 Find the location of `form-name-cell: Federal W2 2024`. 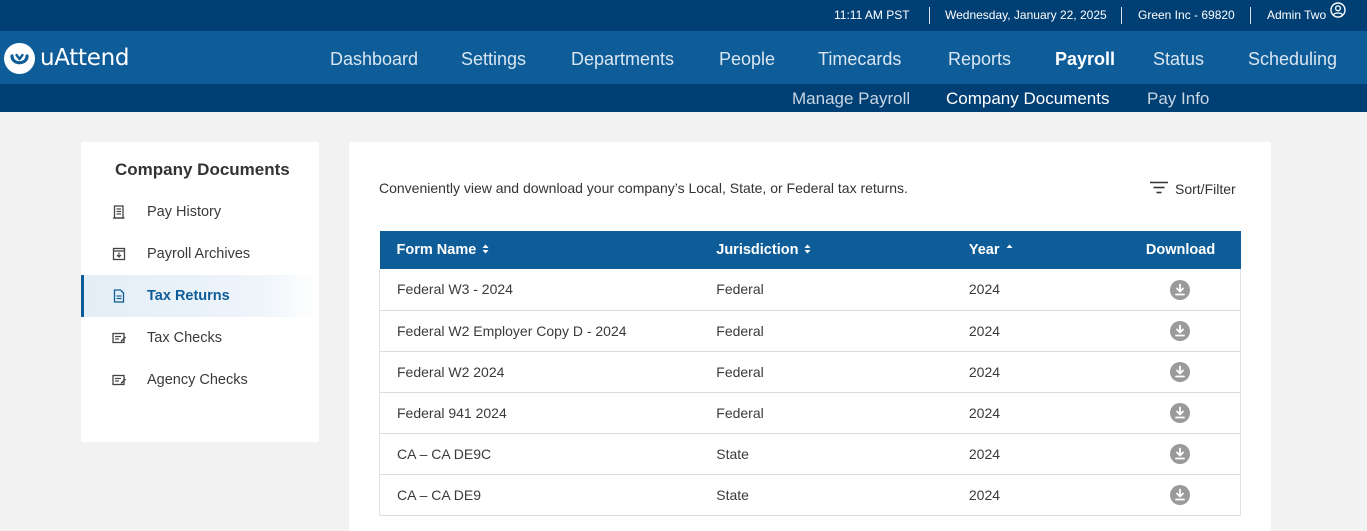

form-name-cell: Federal W2 2024 is located at coordinates (548, 371).